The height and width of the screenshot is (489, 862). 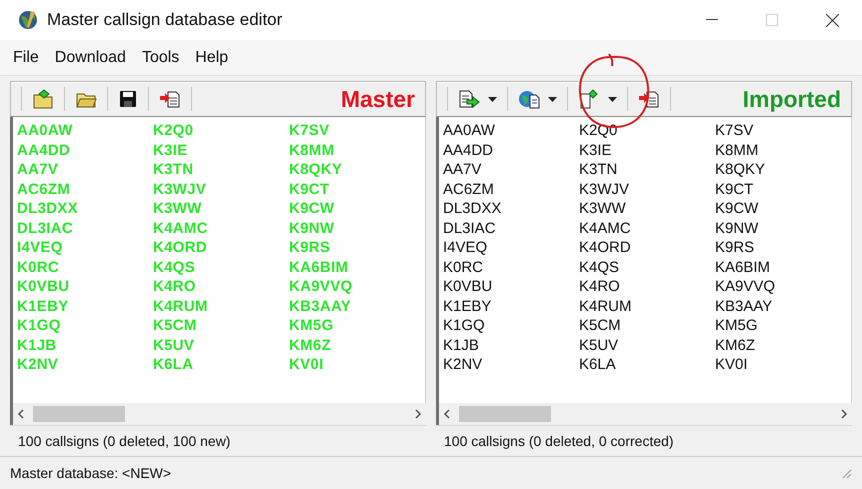 What do you see at coordinates (712, 20) in the screenshot?
I see `minimize-icon` at bounding box center [712, 20].